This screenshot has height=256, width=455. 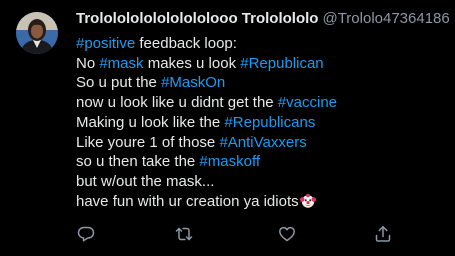 I want to click on reply-button, so click(x=86, y=234).